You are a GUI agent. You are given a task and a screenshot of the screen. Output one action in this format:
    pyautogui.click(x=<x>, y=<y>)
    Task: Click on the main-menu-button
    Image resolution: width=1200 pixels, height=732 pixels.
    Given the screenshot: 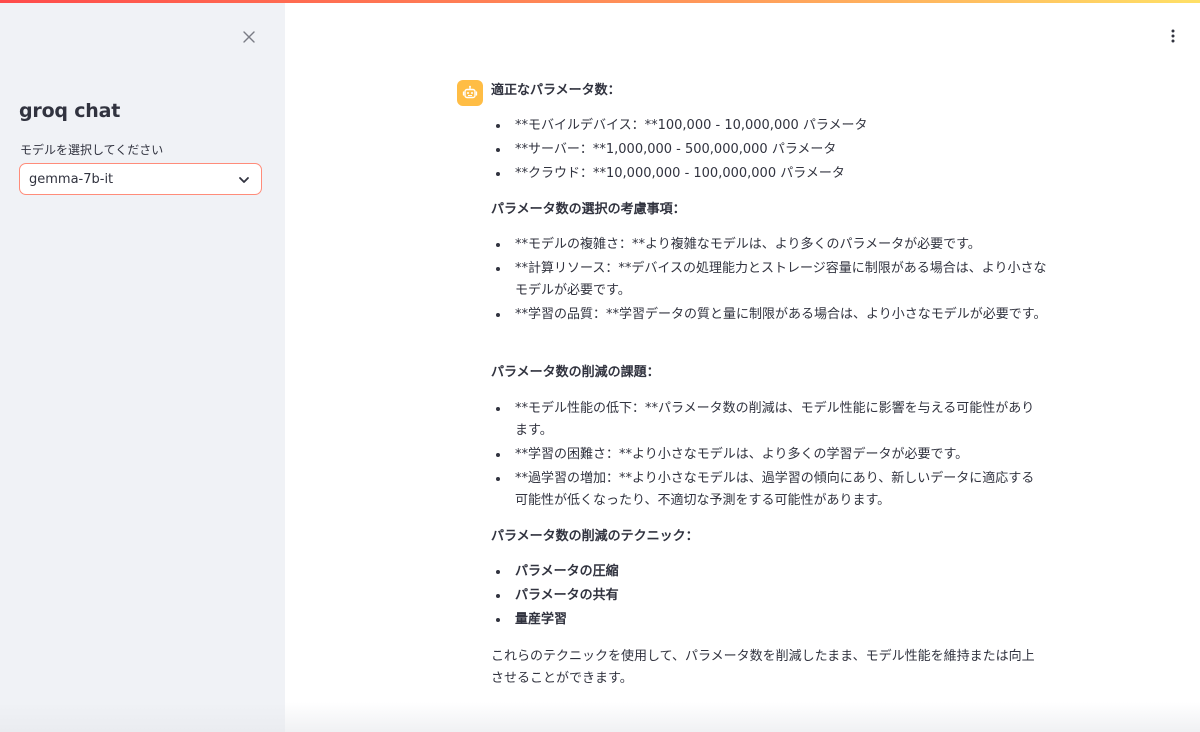 What is the action you would take?
    pyautogui.click(x=1173, y=36)
    